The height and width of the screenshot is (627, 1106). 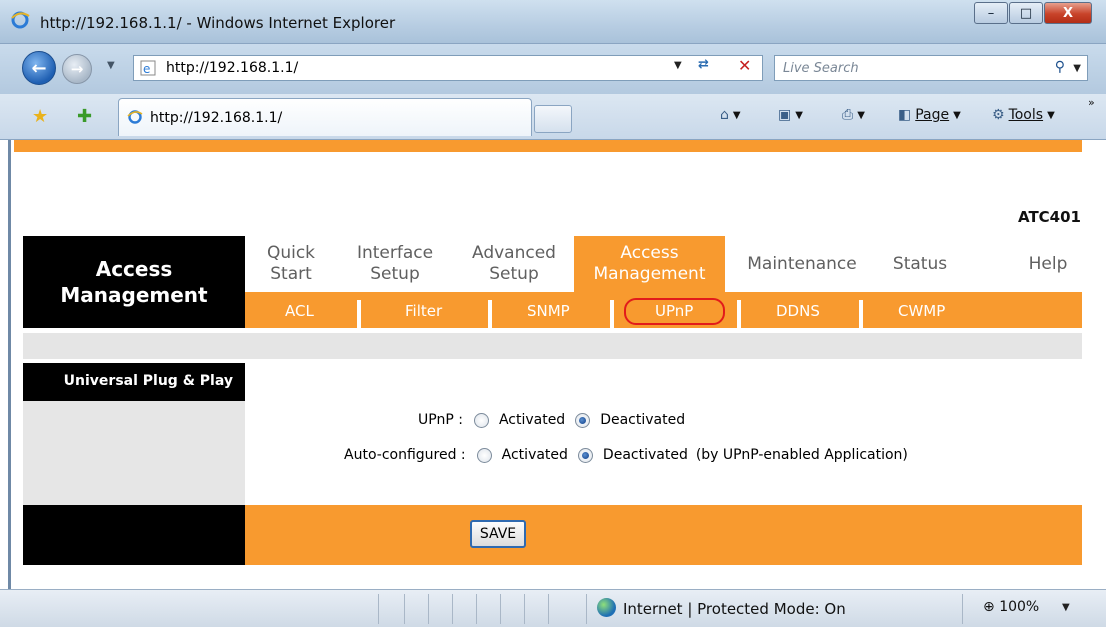 I want to click on autoconfig-note: (by UPnP-enabled Application), so click(x=801, y=455).